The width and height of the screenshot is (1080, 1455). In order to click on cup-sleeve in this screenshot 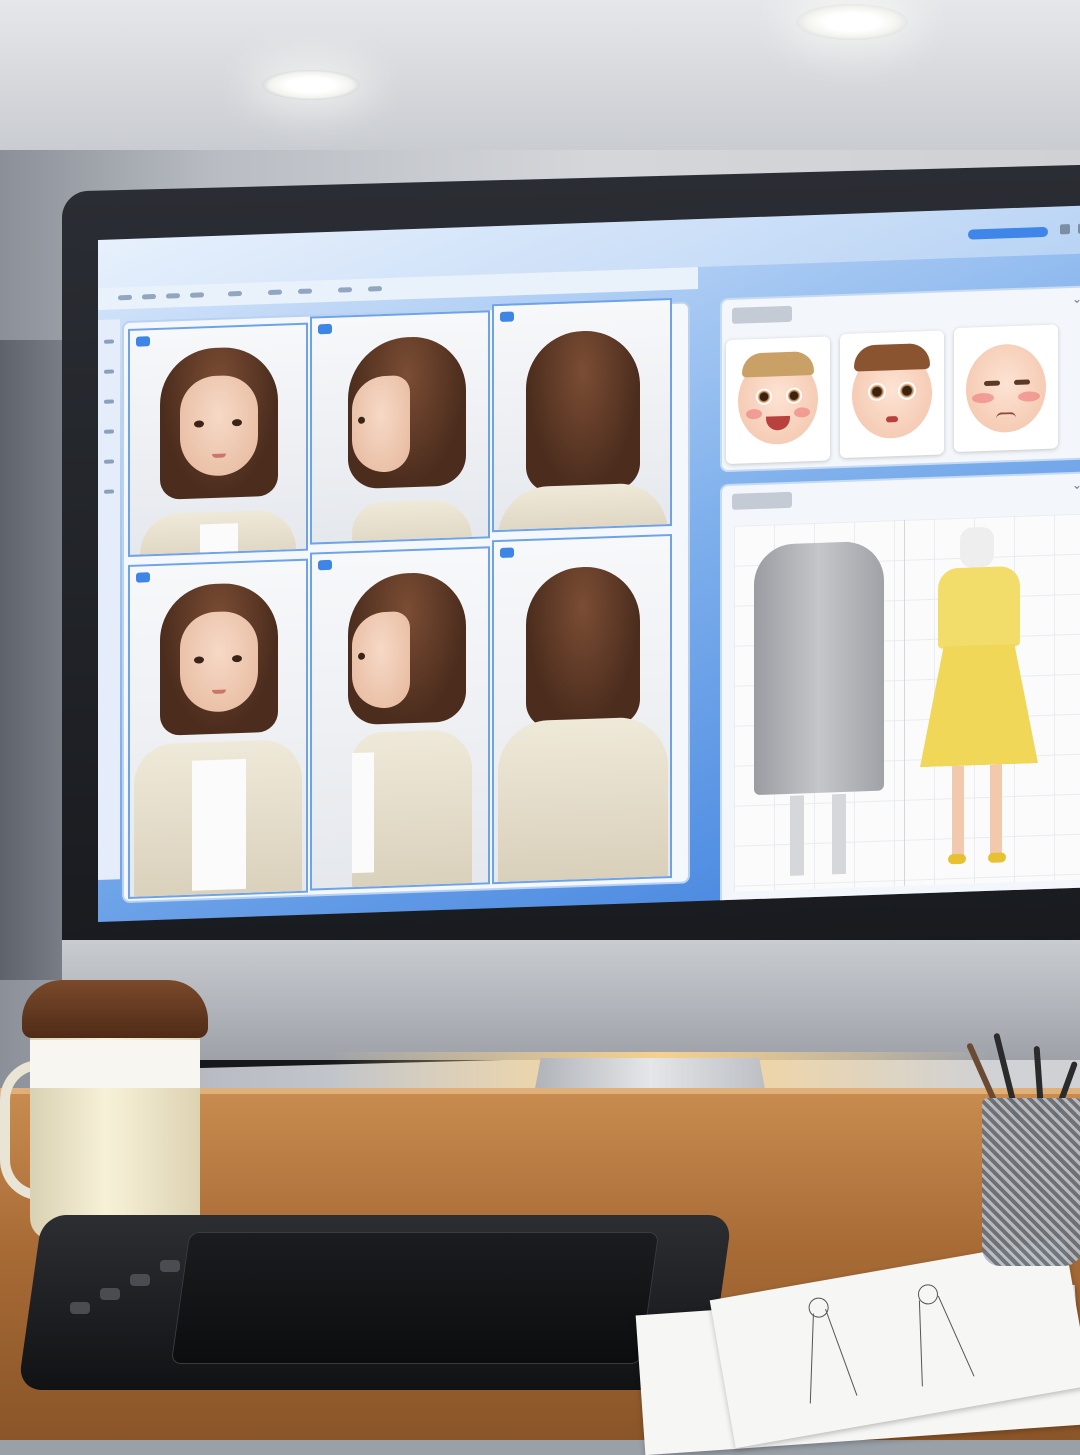, I will do `click(115, 1064)`.